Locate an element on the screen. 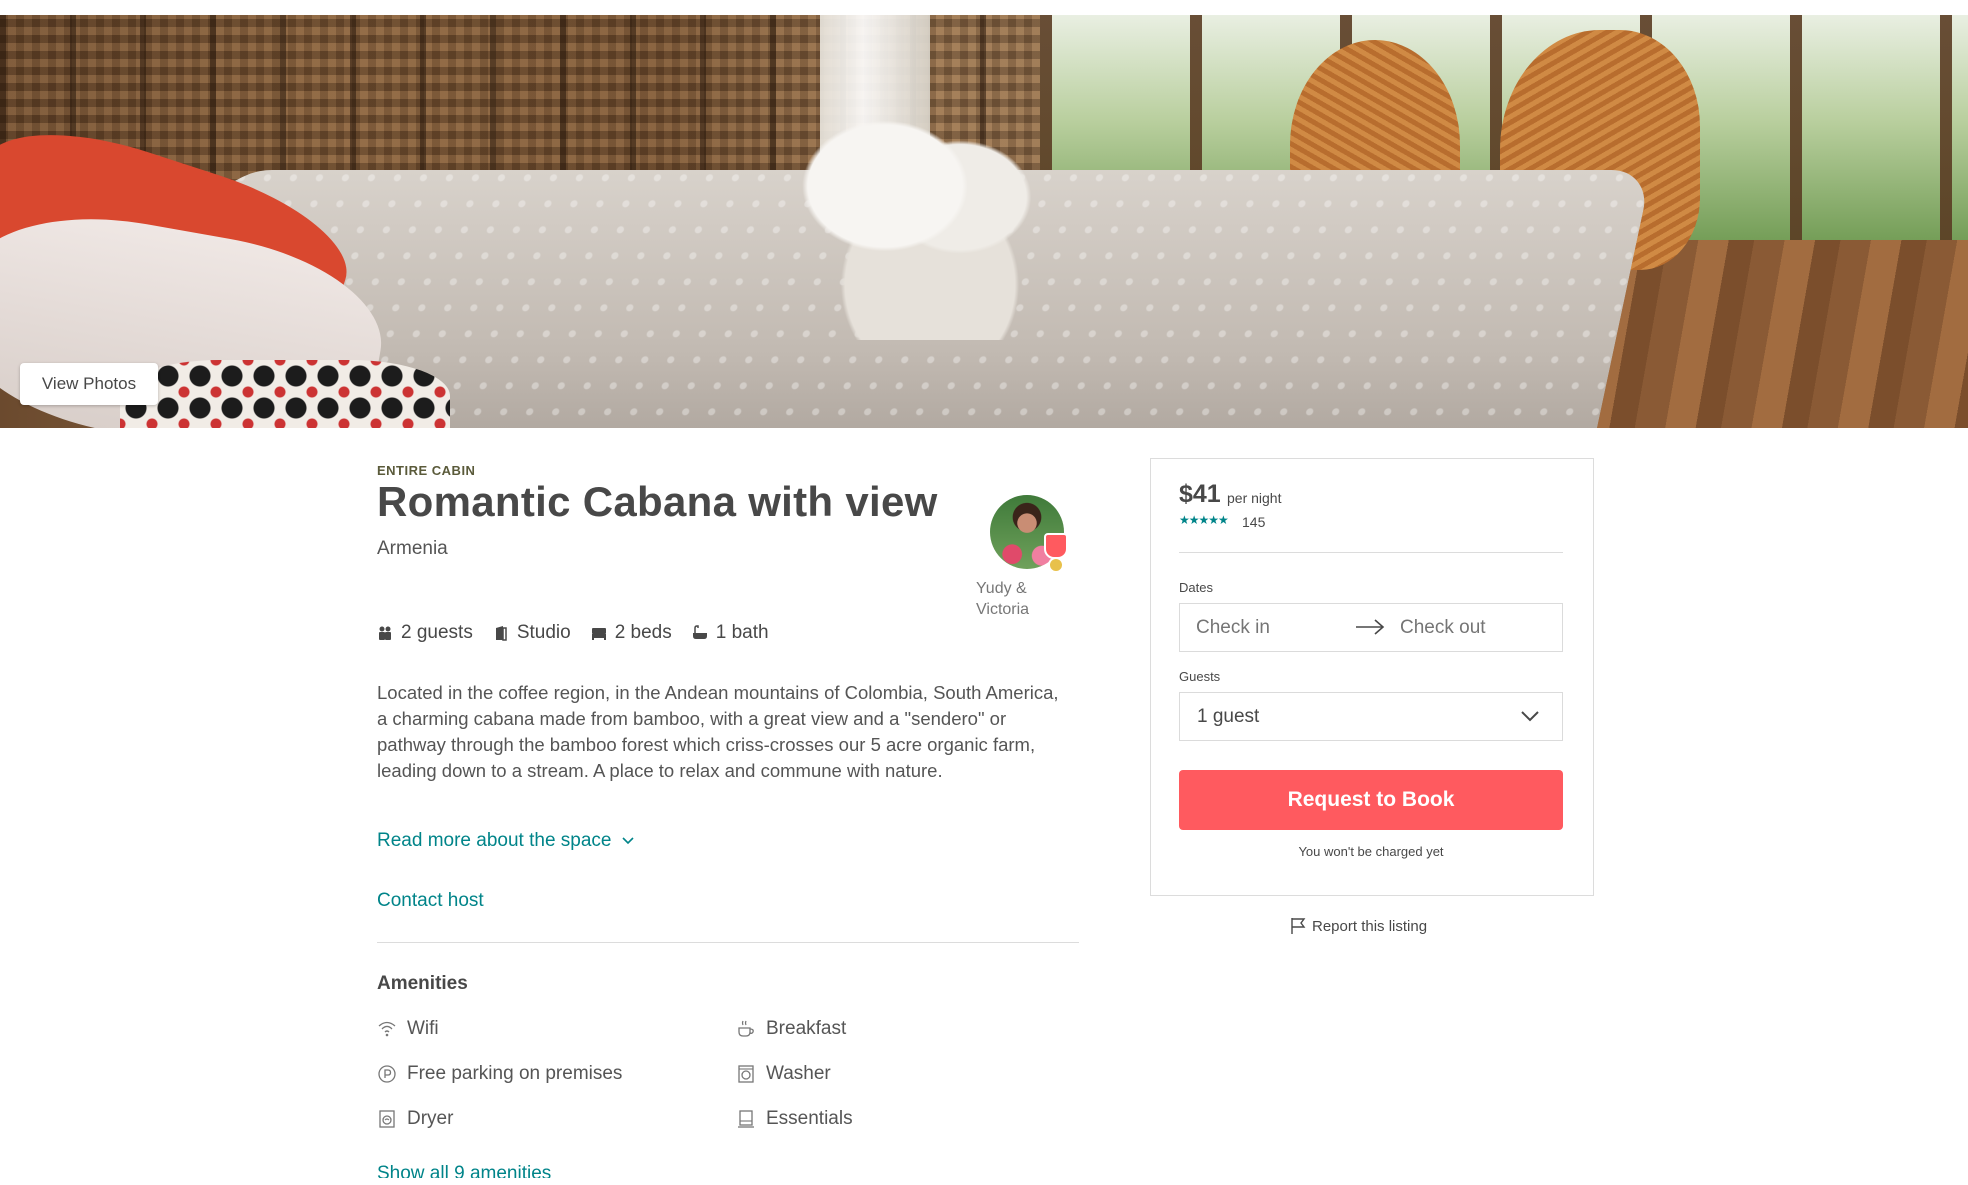  amenity-washer: Washer is located at coordinates (783, 1074).